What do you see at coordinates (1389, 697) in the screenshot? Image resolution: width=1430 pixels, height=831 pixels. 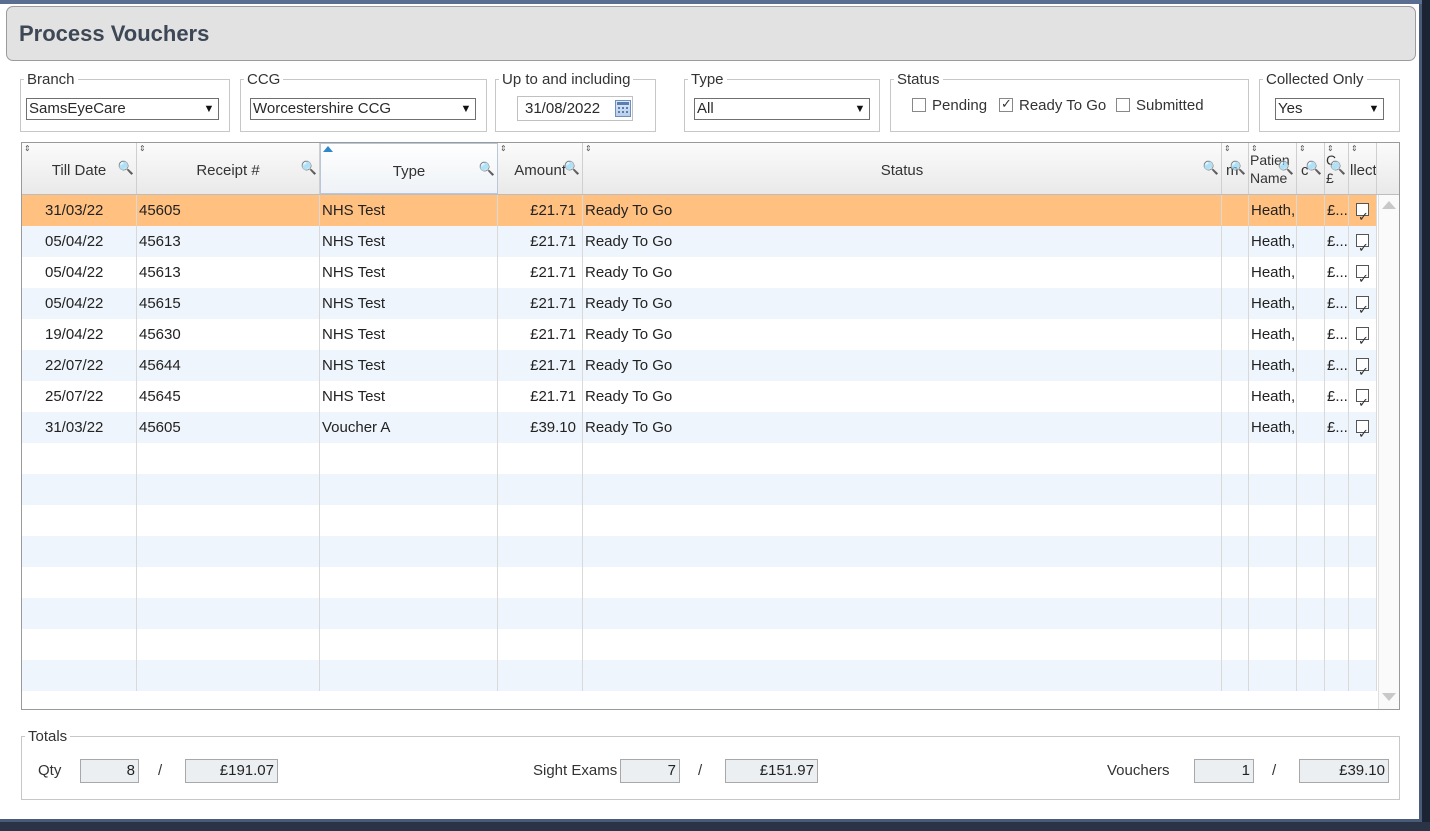 I see `scroll-down-icon` at bounding box center [1389, 697].